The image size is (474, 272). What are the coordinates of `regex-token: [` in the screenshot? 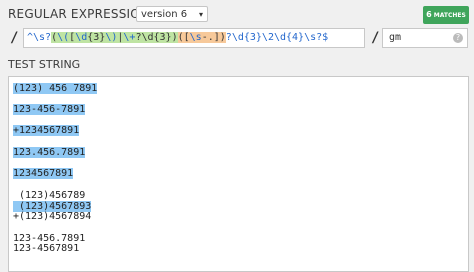 It's located at (186, 37).